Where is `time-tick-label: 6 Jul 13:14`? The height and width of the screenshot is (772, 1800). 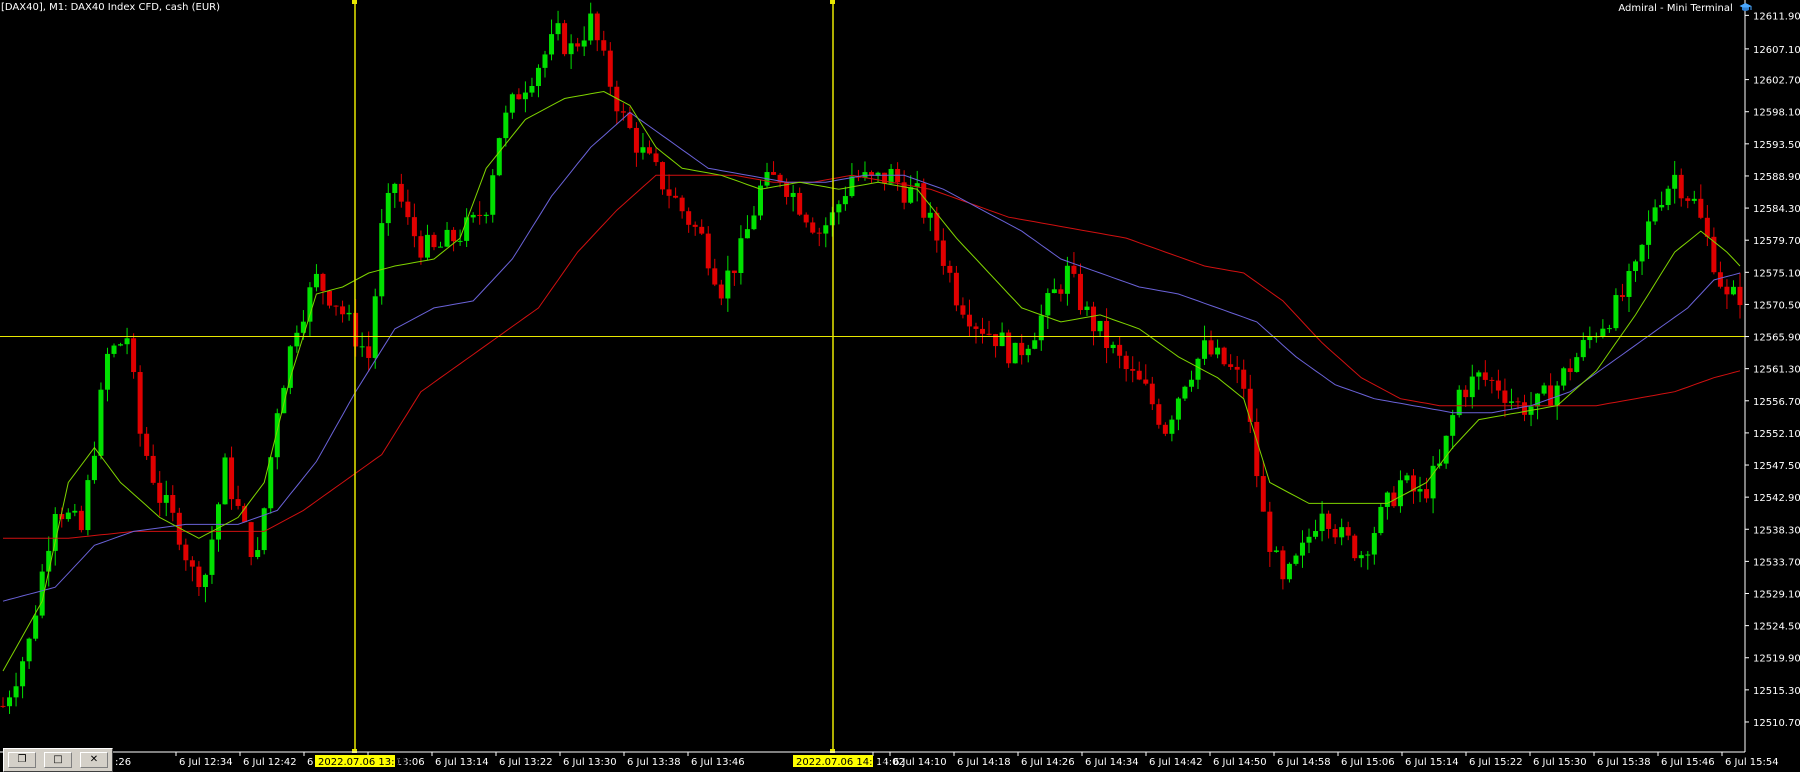
time-tick-label: 6 Jul 13:14 is located at coordinates (462, 762).